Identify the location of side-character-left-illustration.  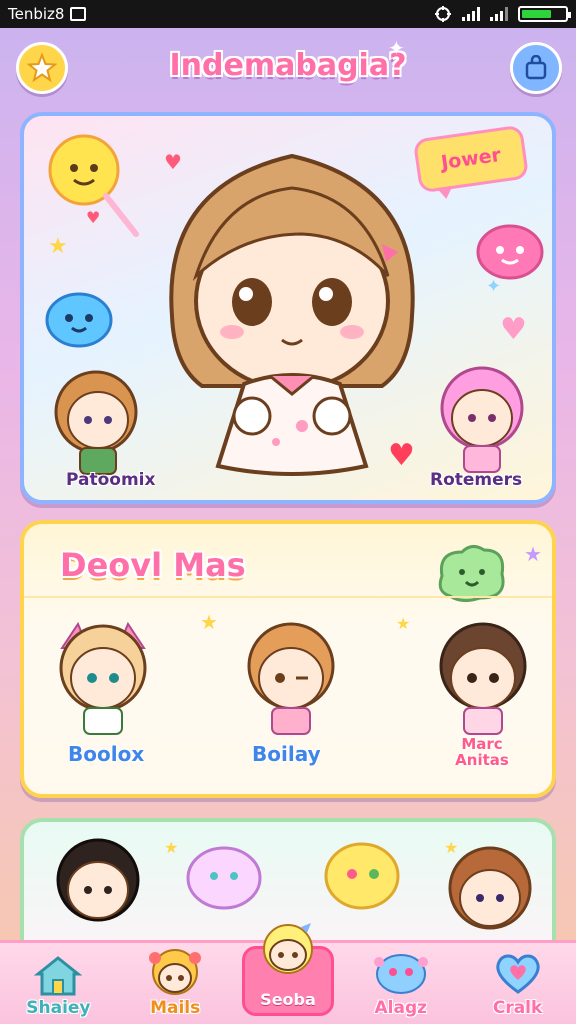
(96, 422).